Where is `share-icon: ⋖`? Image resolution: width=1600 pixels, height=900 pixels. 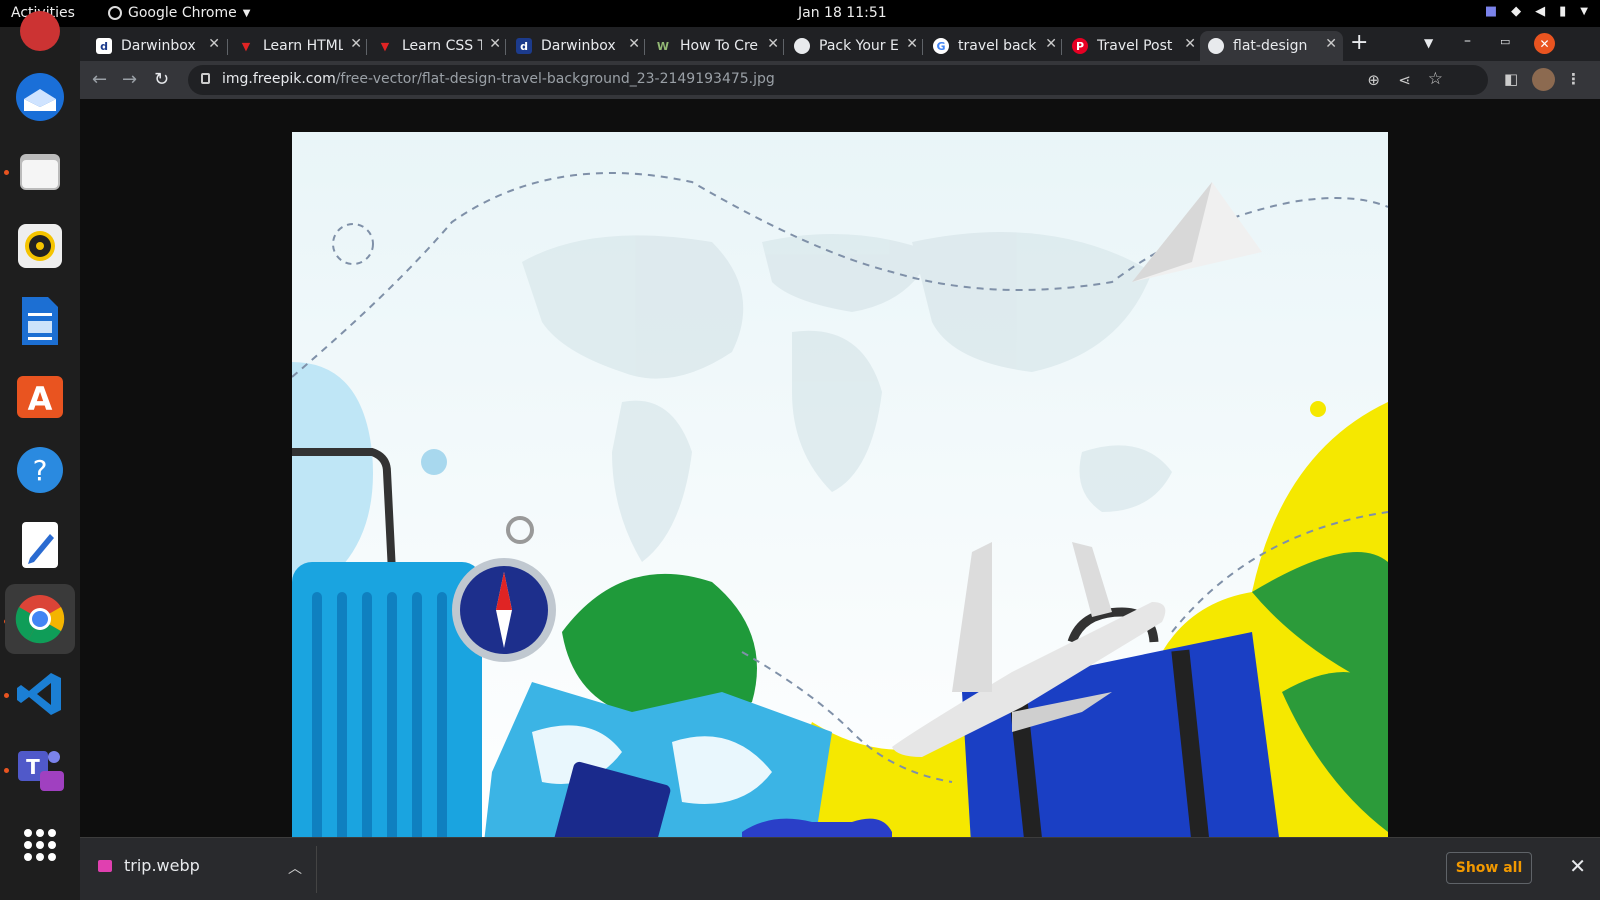 share-icon: ⋖ is located at coordinates (1404, 80).